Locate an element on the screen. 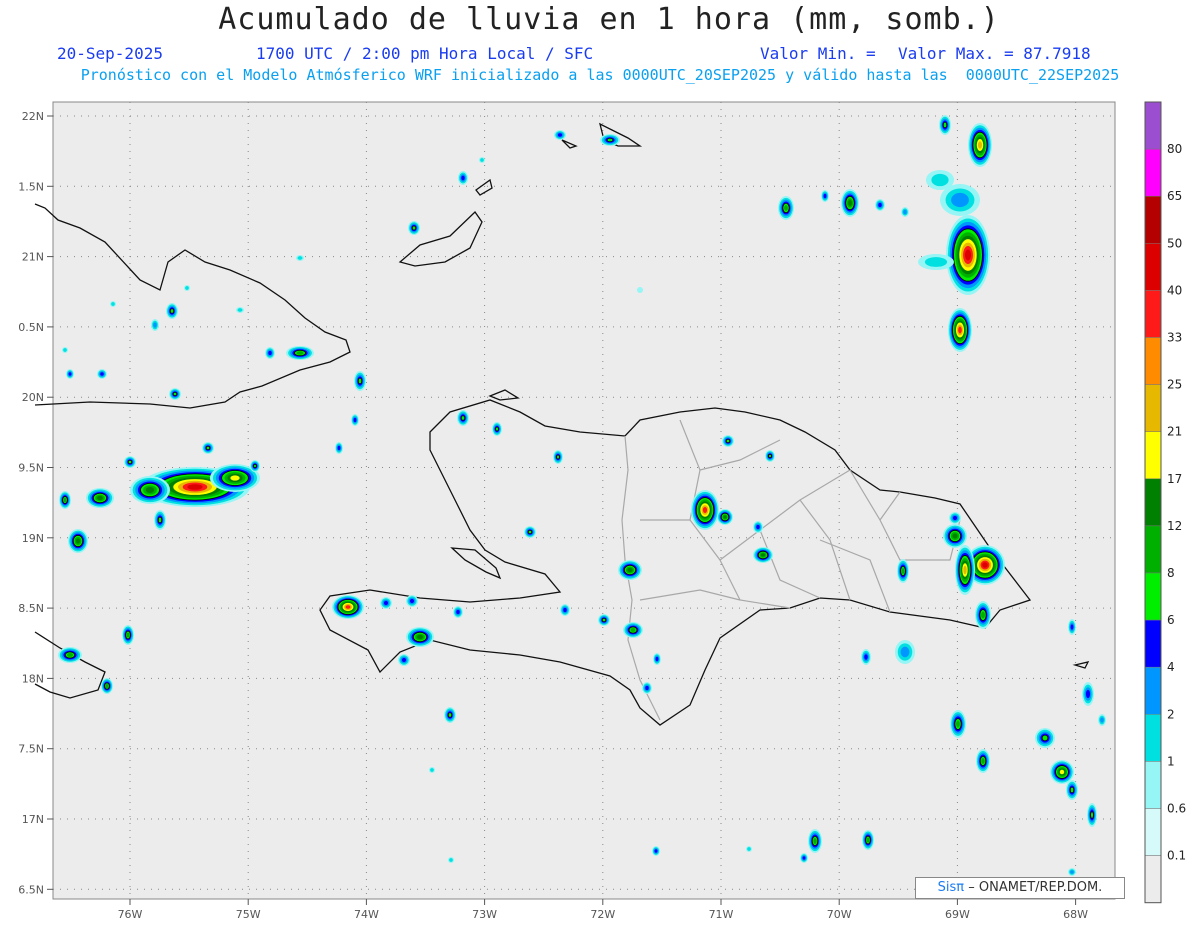 Image resolution: width=1200 pixels, height=927 pixels. lat-label: 20N is located at coordinates (33, 397).